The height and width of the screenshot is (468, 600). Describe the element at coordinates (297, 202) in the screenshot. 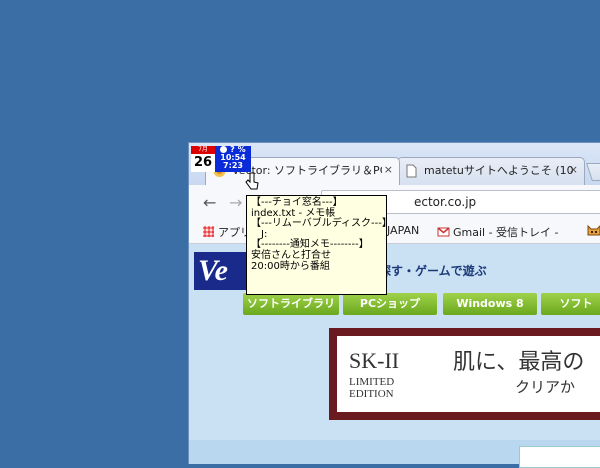

I see `tooltip-line: 【---チョイ窓名---】` at that location.